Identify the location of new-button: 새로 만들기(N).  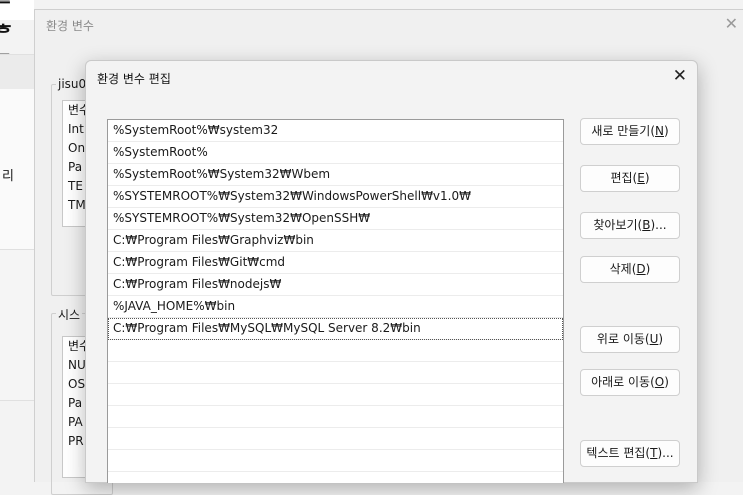
(630, 131).